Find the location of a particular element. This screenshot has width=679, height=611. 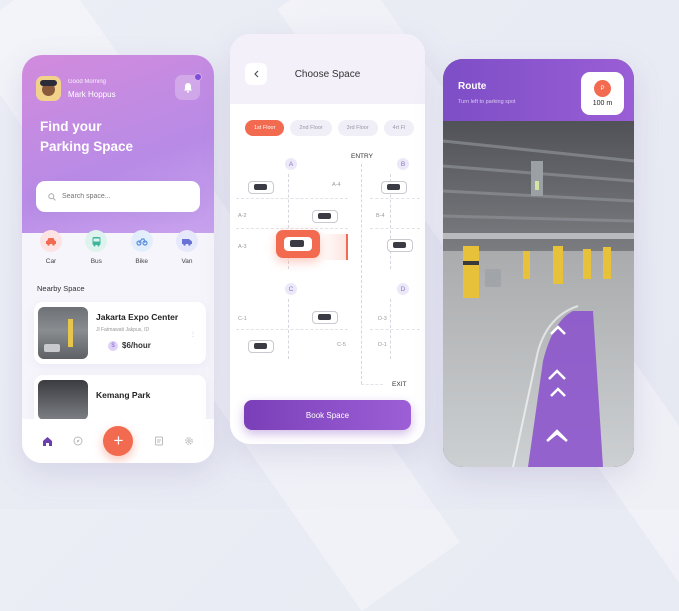

slot-label: C-5 is located at coordinates (341, 345).